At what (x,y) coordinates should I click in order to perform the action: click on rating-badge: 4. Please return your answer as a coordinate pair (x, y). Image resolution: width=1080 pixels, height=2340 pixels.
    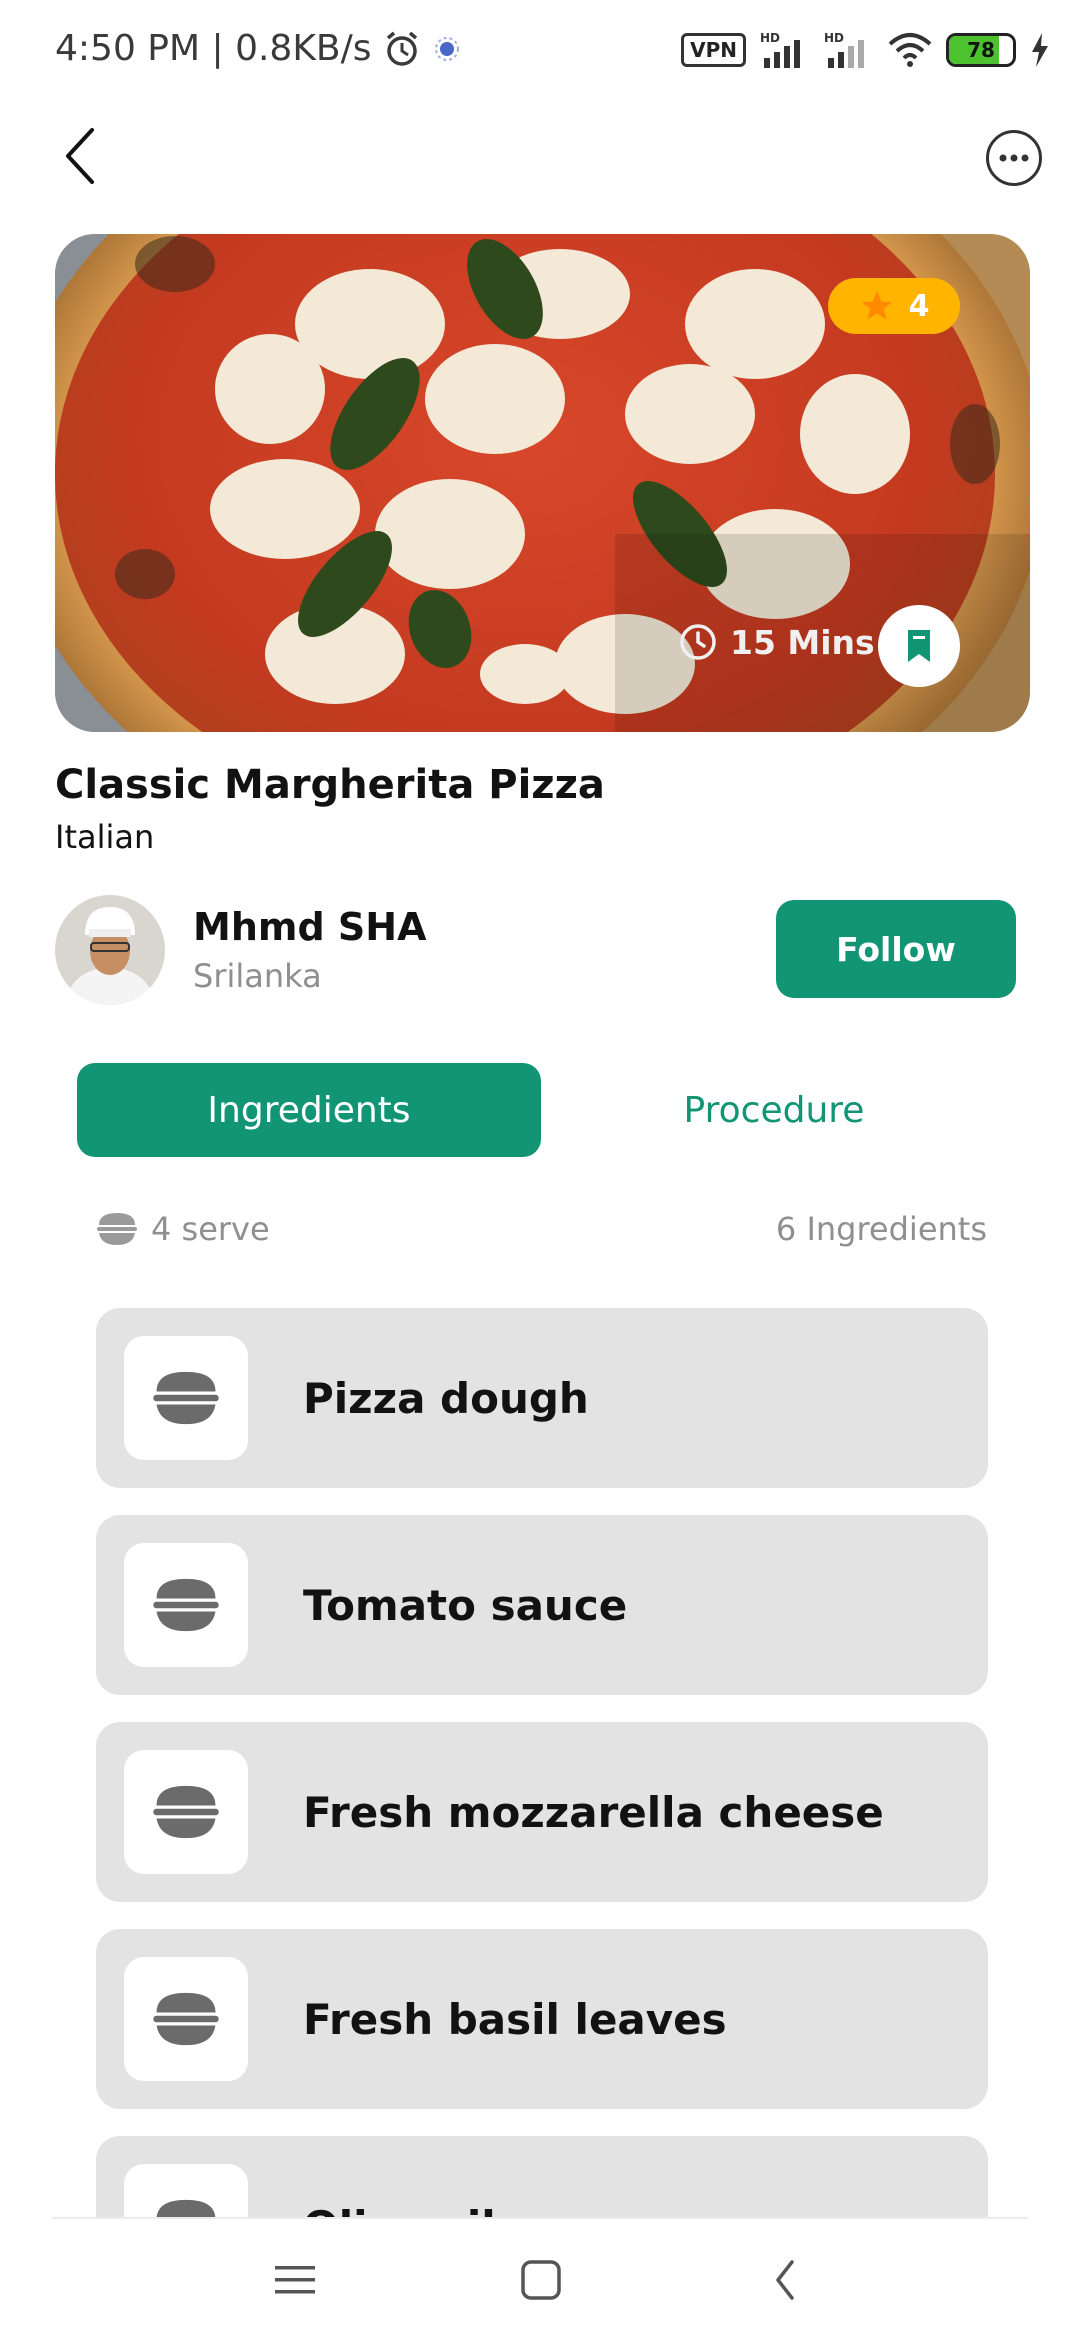
    Looking at the image, I should click on (894, 306).